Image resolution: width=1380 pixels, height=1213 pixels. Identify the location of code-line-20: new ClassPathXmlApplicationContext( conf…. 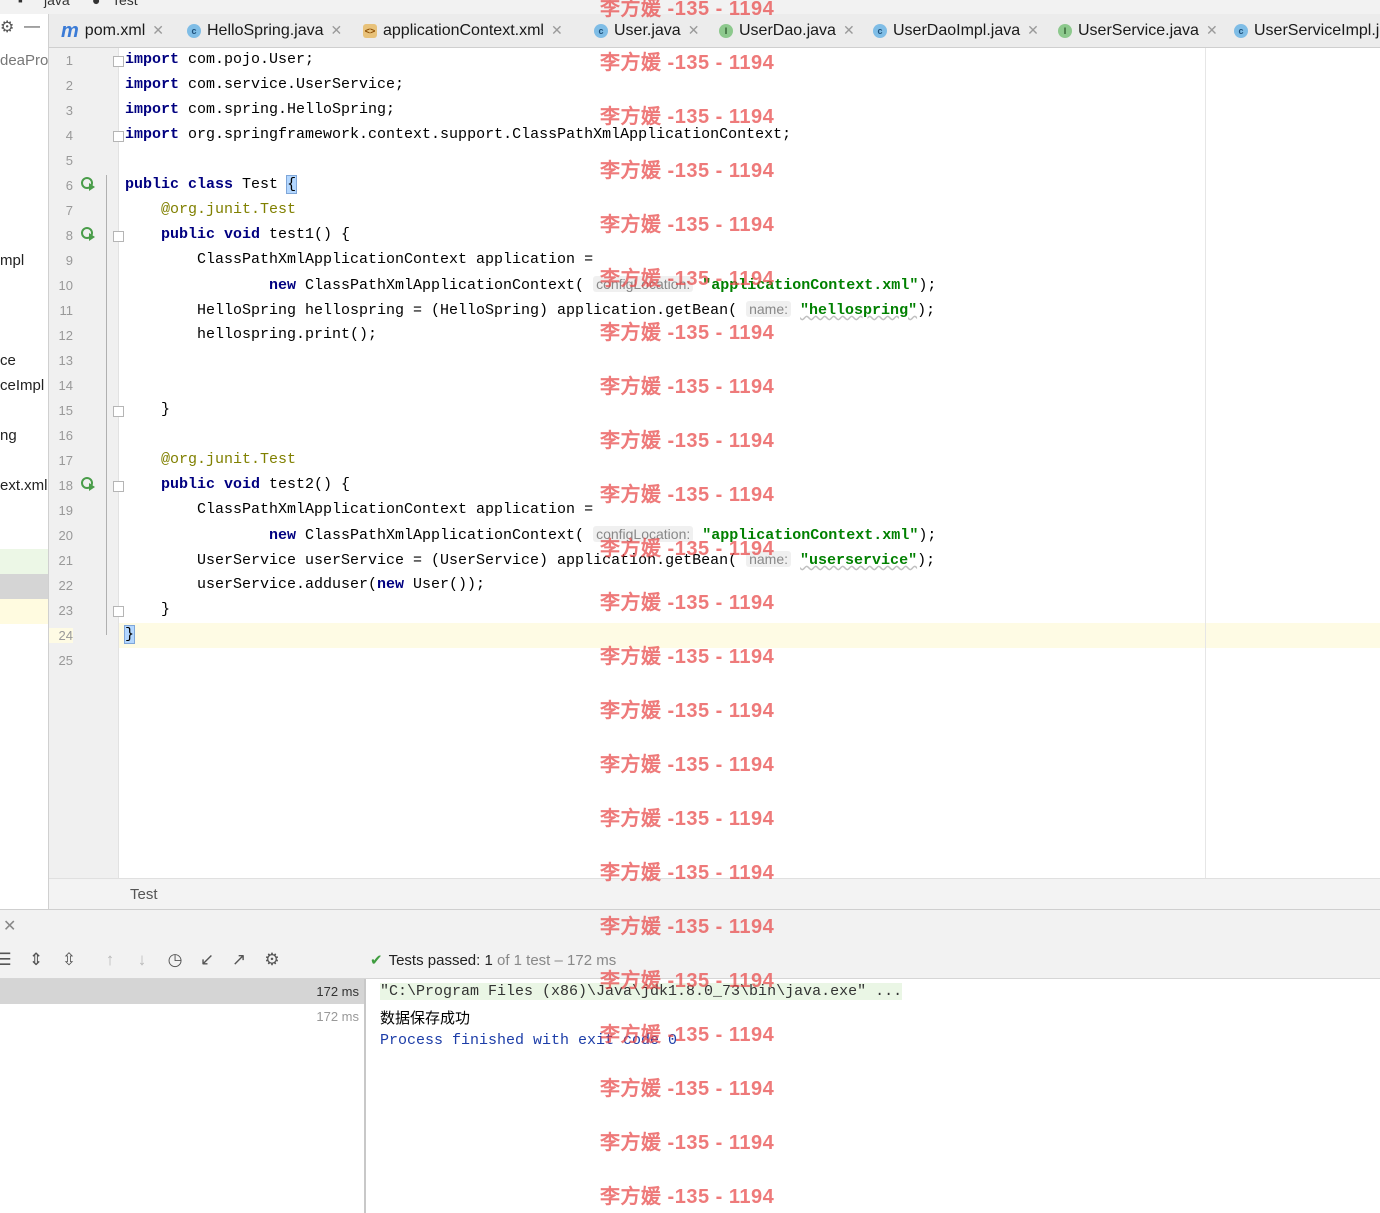
(603, 535).